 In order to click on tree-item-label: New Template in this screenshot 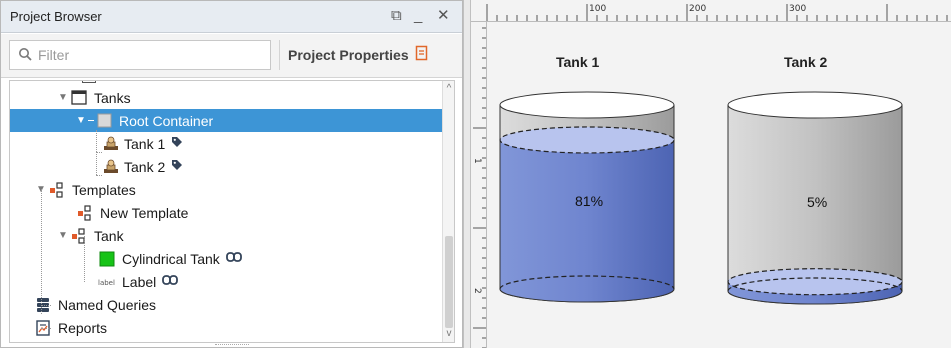, I will do `click(144, 212)`.